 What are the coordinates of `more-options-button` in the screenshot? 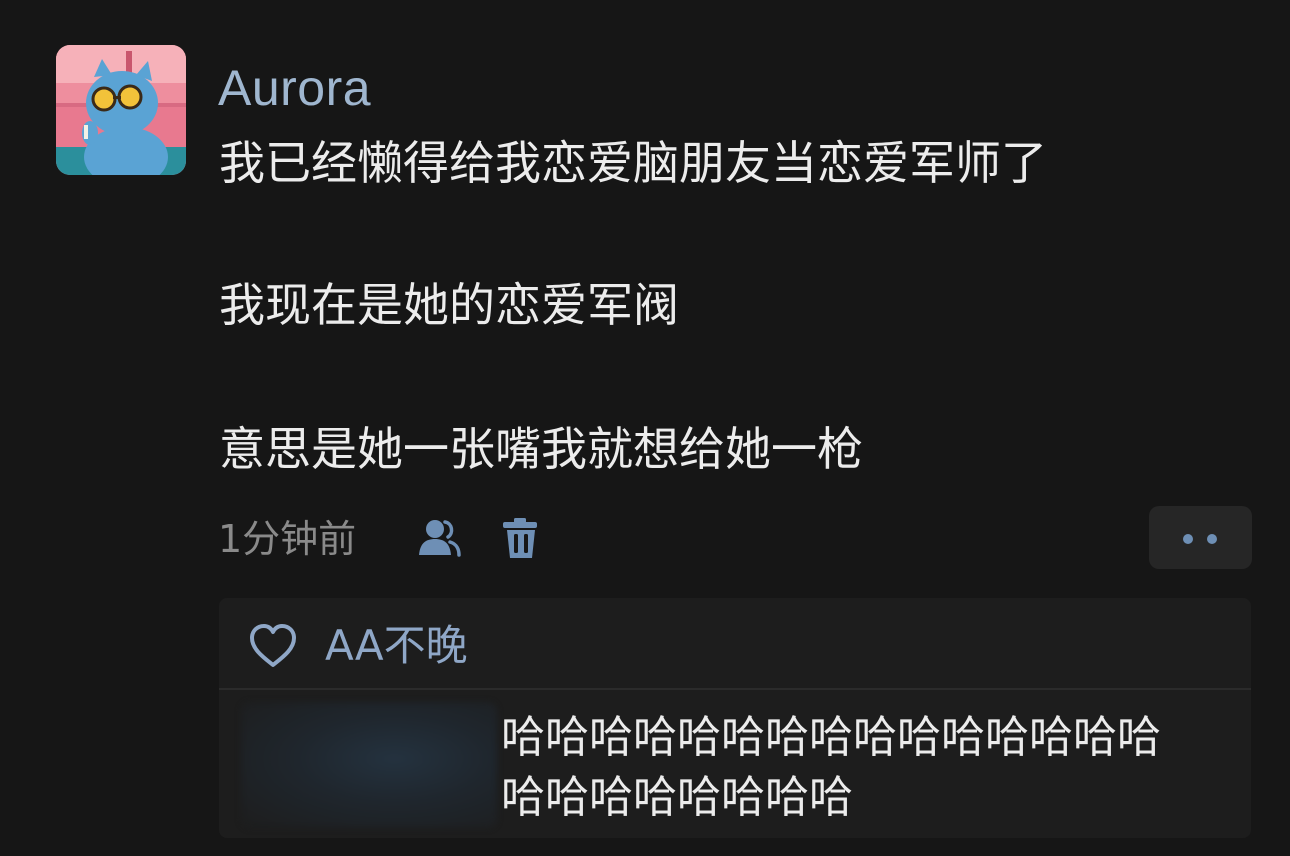 It's located at (1200, 537).